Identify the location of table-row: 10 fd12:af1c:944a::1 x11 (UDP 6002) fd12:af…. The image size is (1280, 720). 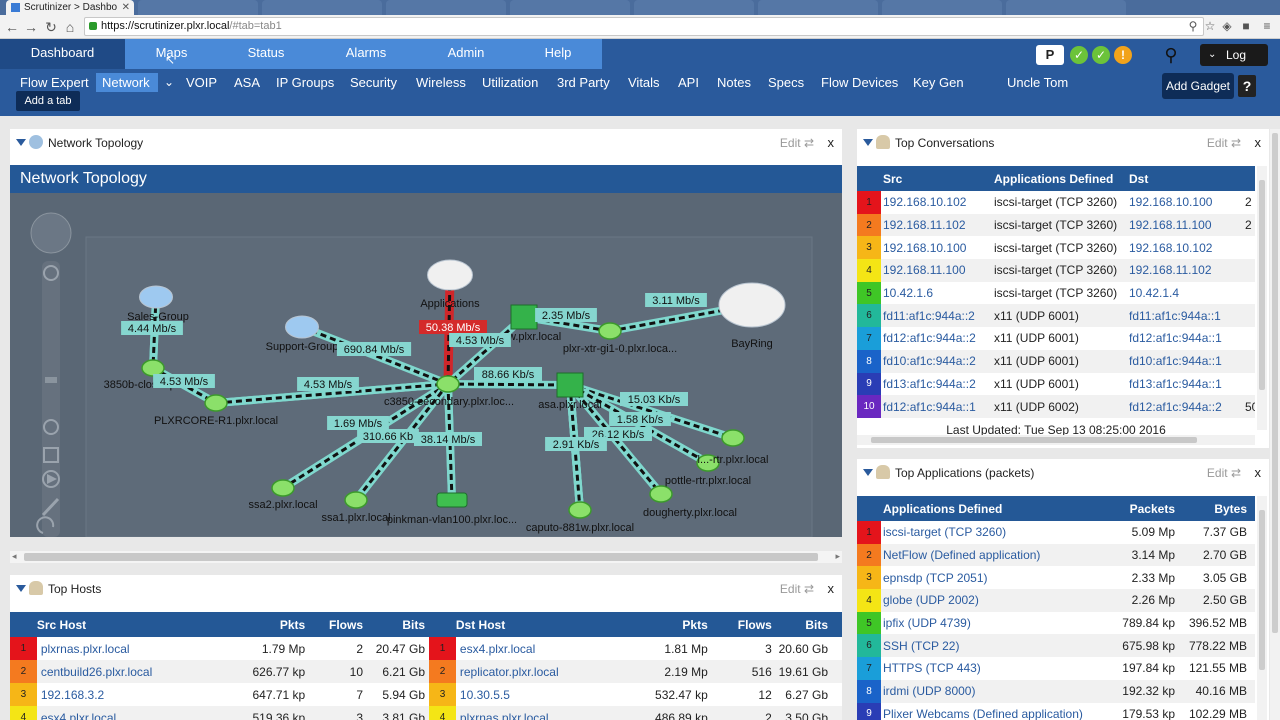
(1056, 406).